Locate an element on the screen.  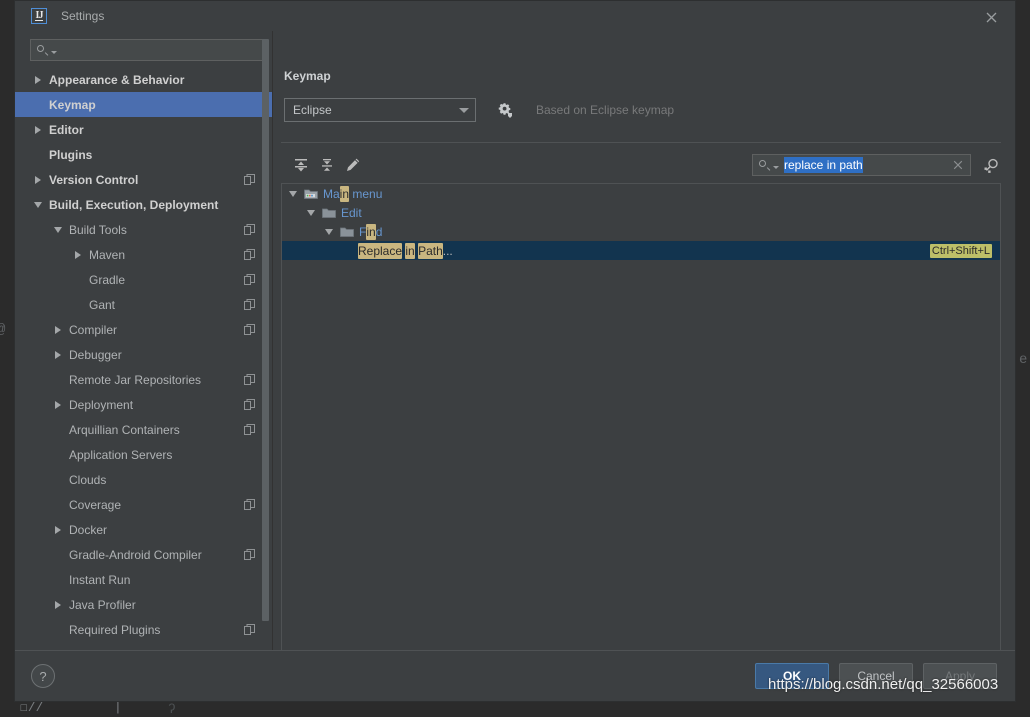
sidebar-item-build-tools: Build Tools is located at coordinates (143, 229).